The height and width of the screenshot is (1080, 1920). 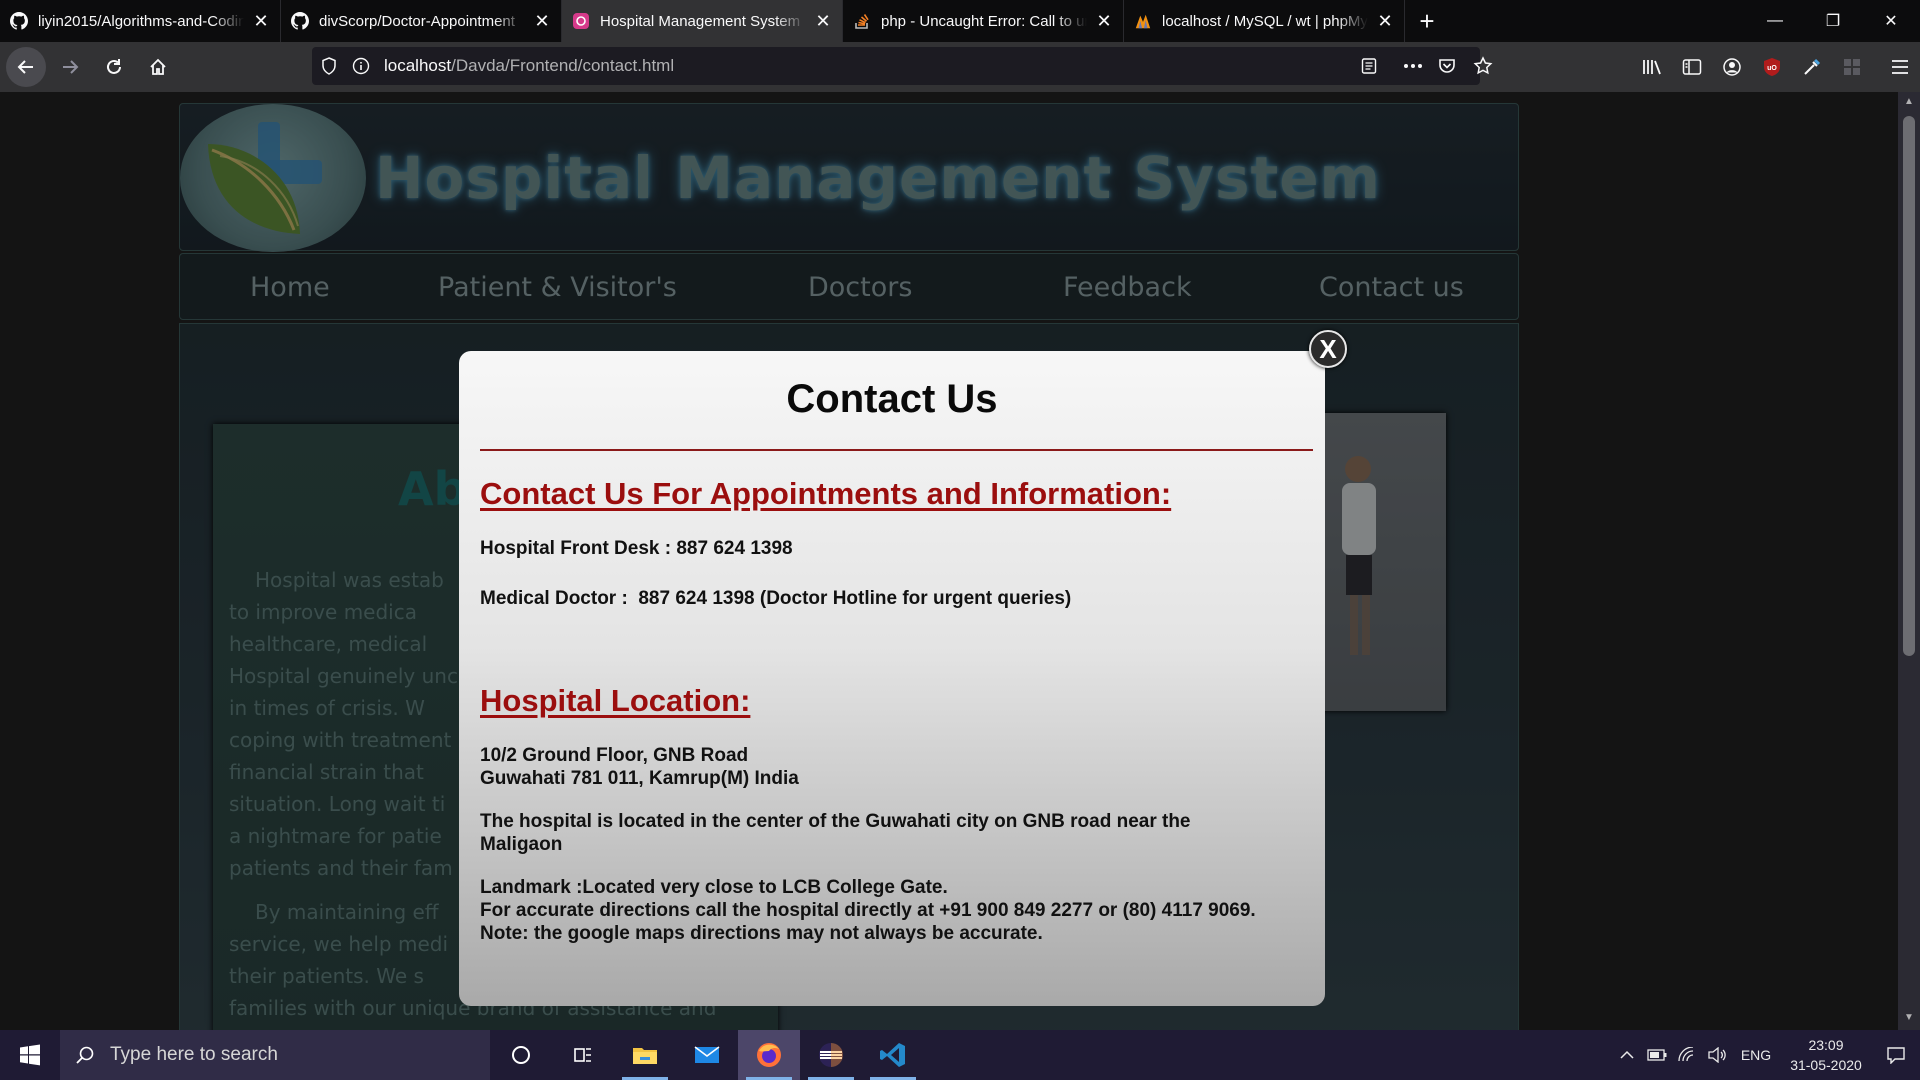 What do you see at coordinates (581, 21) in the screenshot?
I see `page-icon` at bounding box center [581, 21].